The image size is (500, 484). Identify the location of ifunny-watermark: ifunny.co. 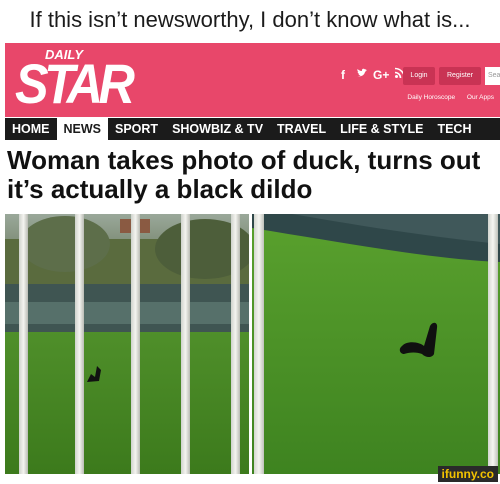
(467, 474).